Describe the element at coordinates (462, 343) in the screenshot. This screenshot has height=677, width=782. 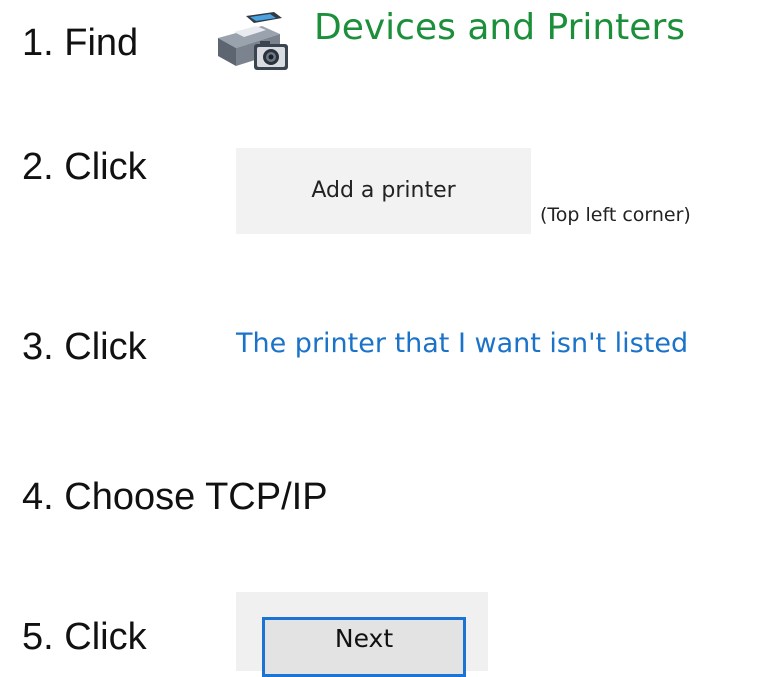
I see `printer-not-listed-link: The printer that I want isn't listed` at that location.